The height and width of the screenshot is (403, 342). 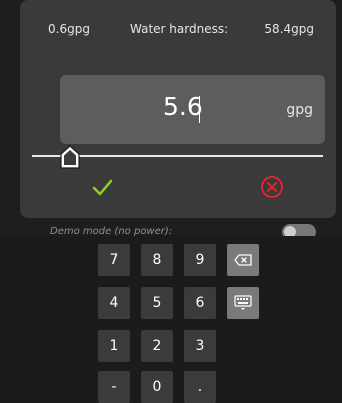 What do you see at coordinates (70, 157) in the screenshot?
I see `slider-handle` at bounding box center [70, 157].